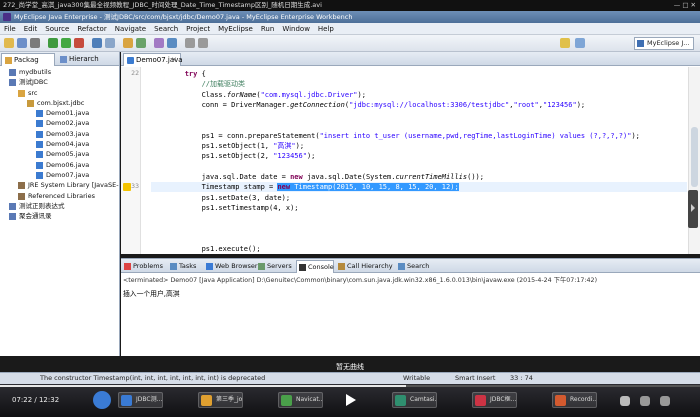 The image size is (700, 417). I want to click on video-progress-fill, so click(203, 386).